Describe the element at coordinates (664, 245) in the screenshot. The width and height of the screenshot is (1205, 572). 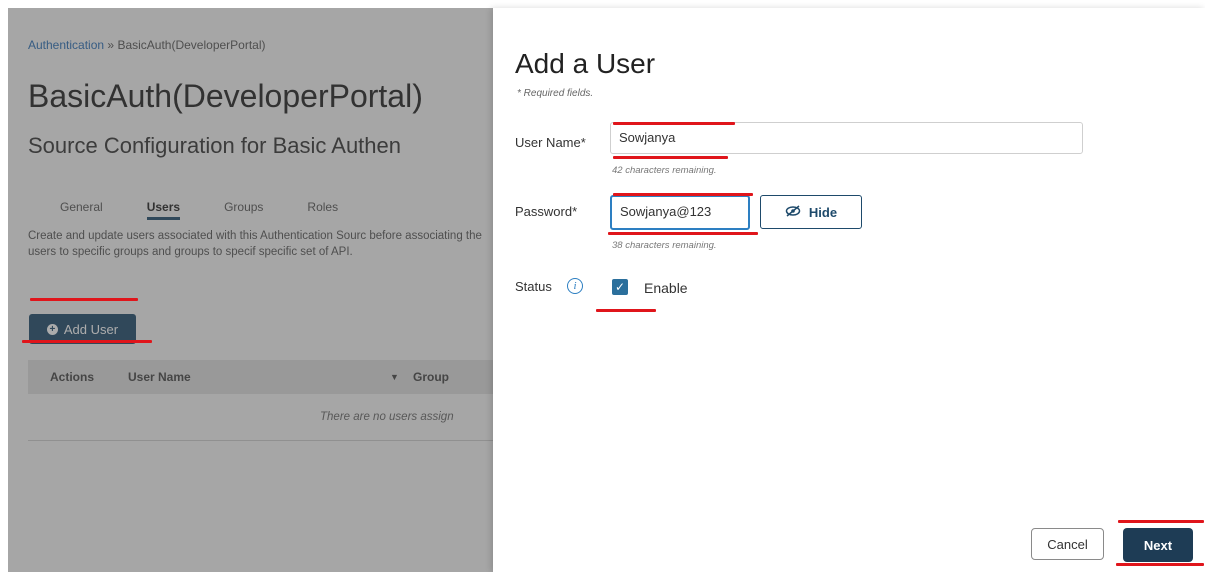
I see `password-hint: 38 characters remaining.` at that location.